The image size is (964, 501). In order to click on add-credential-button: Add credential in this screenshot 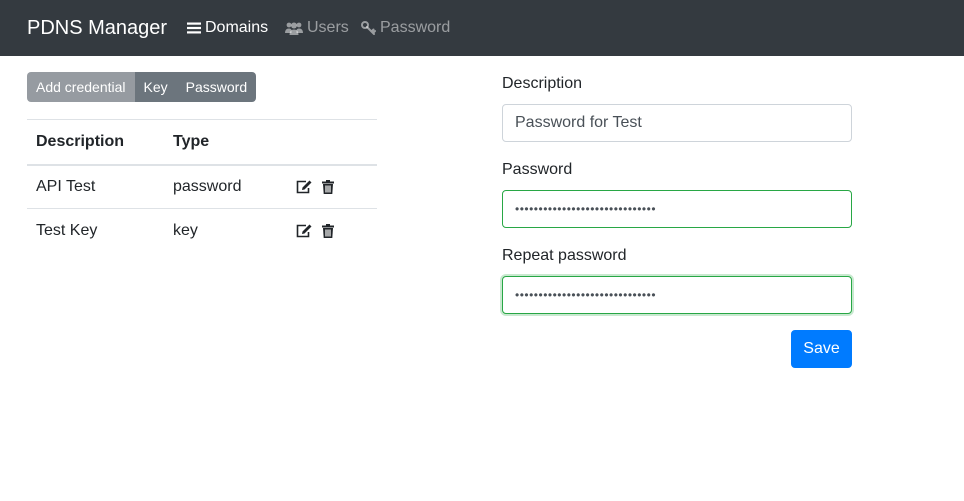, I will do `click(81, 87)`.